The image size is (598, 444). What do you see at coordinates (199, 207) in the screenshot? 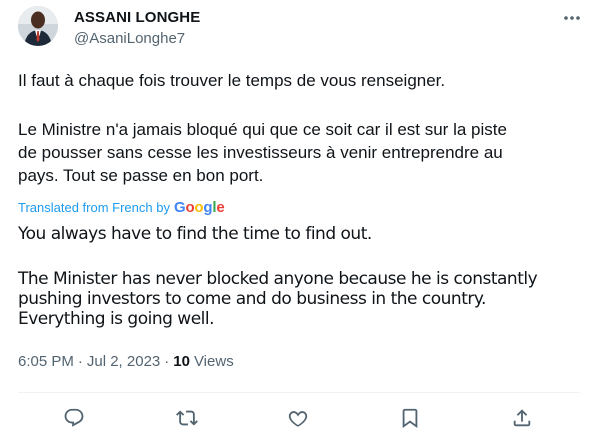
I see `google-logo: Google` at bounding box center [199, 207].